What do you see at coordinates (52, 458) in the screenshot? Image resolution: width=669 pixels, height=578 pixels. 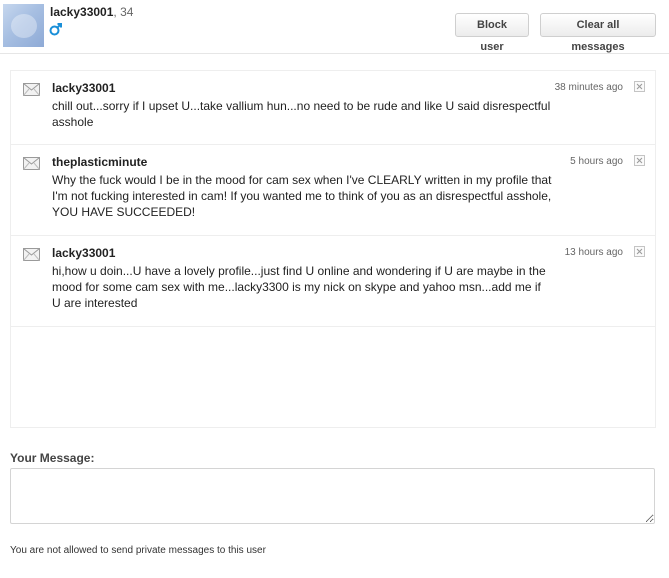 I see `compose-label: Your Message:` at bounding box center [52, 458].